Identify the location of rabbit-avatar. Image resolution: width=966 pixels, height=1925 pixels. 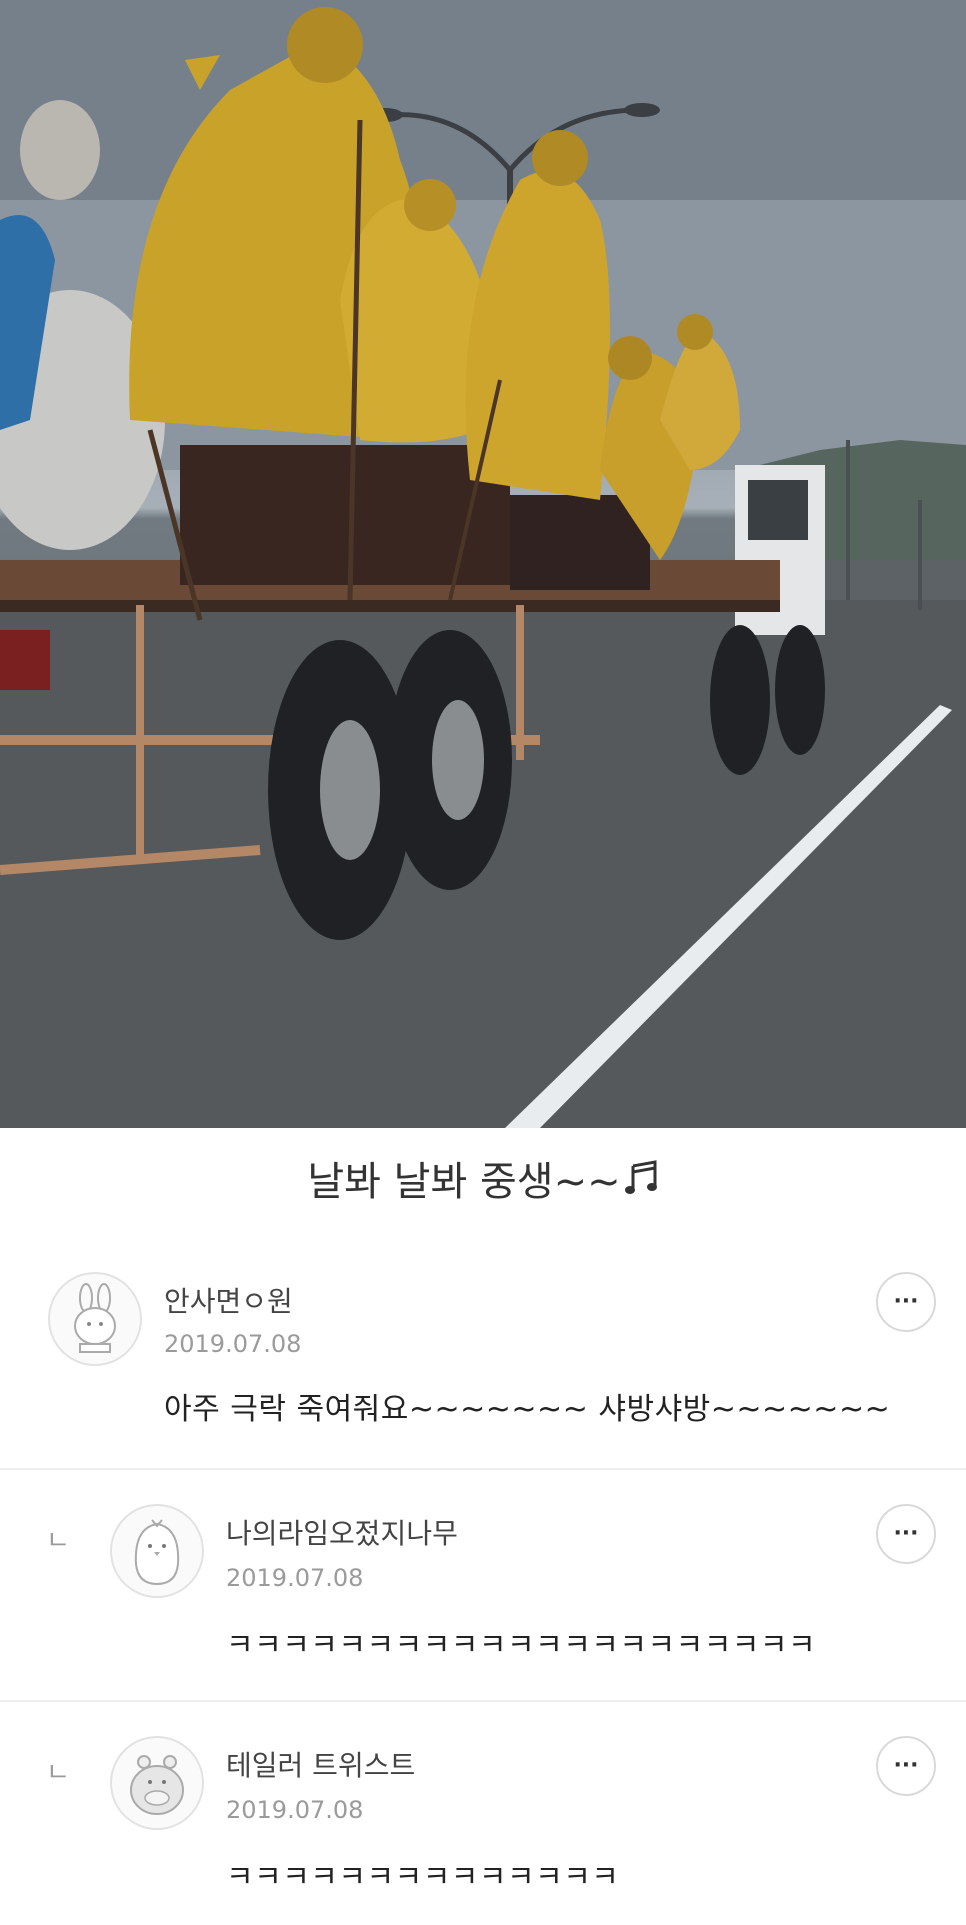
(95, 1319).